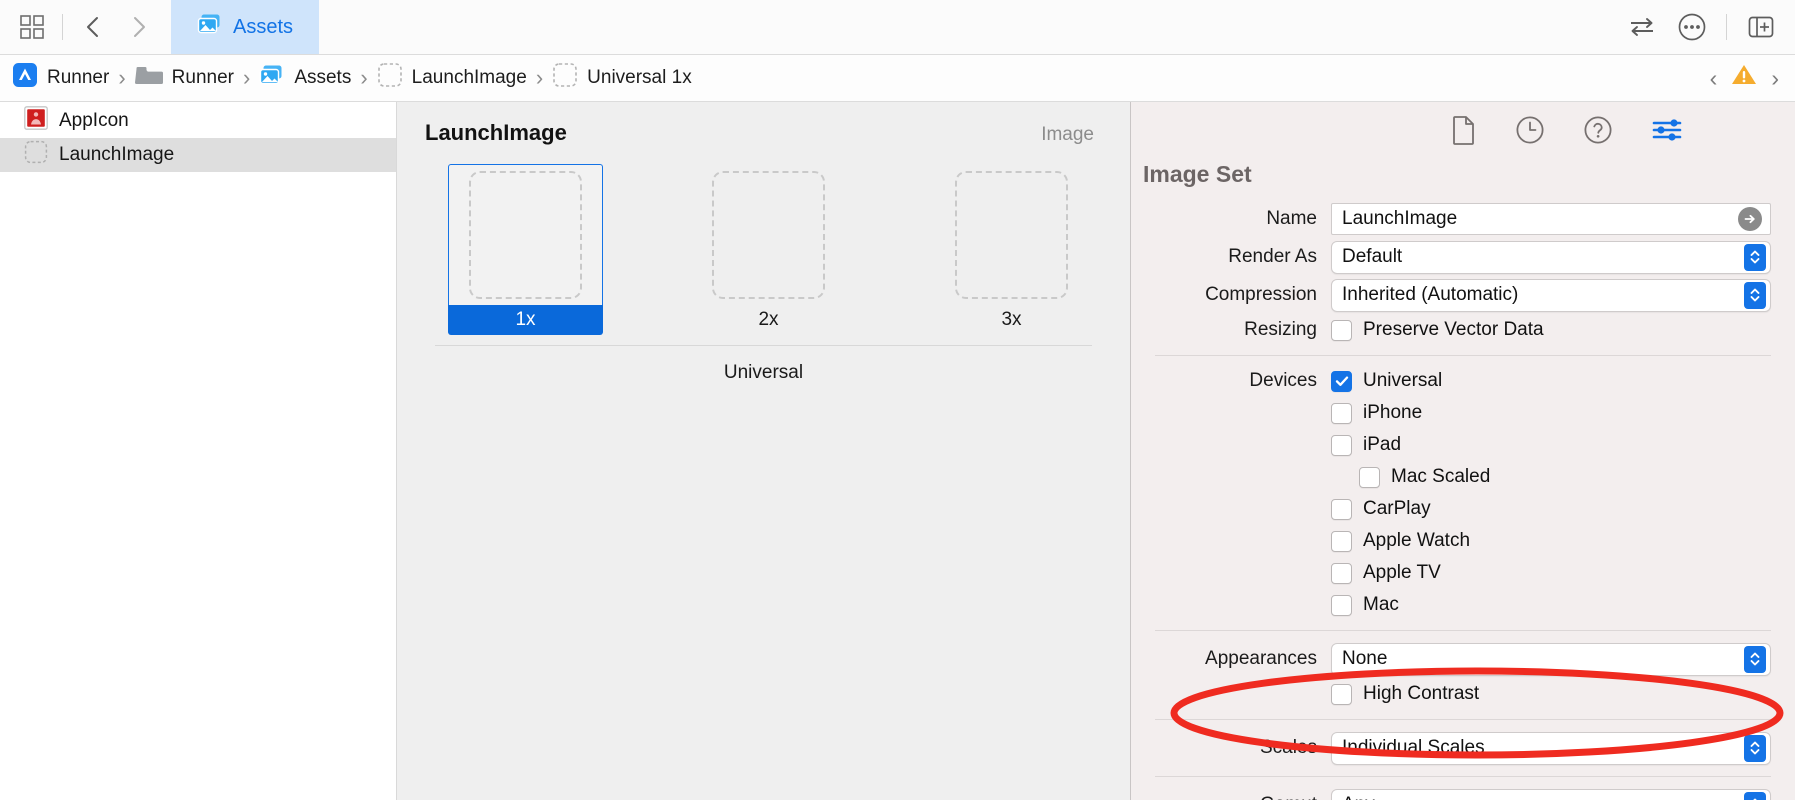 The image size is (1795, 800). I want to click on app-icon, so click(25, 78).